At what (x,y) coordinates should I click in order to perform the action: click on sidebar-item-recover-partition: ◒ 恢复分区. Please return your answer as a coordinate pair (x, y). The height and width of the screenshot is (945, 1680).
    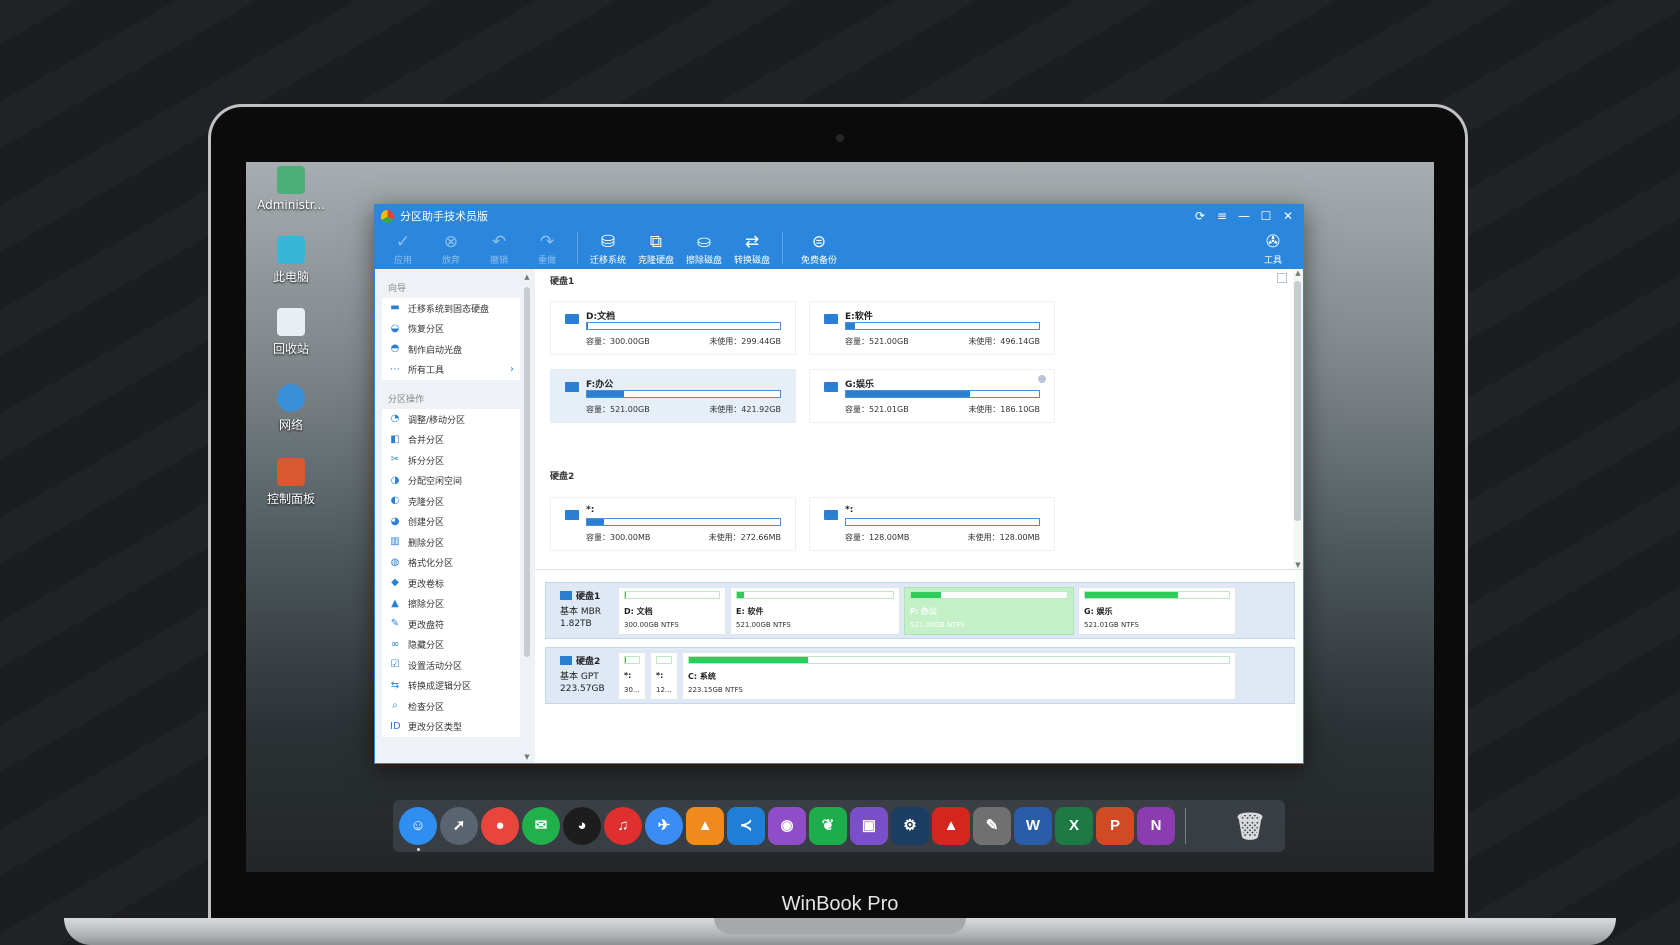
    Looking at the image, I should click on (451, 328).